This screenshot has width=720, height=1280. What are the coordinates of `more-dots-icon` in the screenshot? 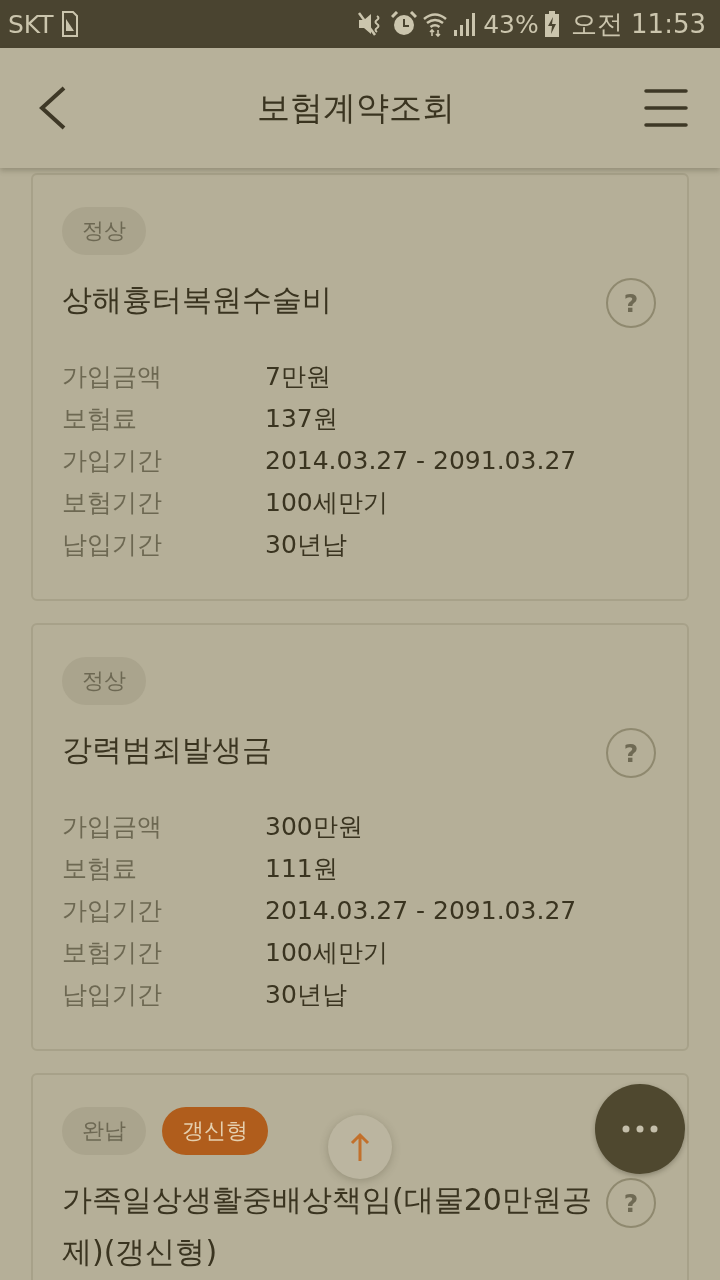 It's located at (640, 1129).